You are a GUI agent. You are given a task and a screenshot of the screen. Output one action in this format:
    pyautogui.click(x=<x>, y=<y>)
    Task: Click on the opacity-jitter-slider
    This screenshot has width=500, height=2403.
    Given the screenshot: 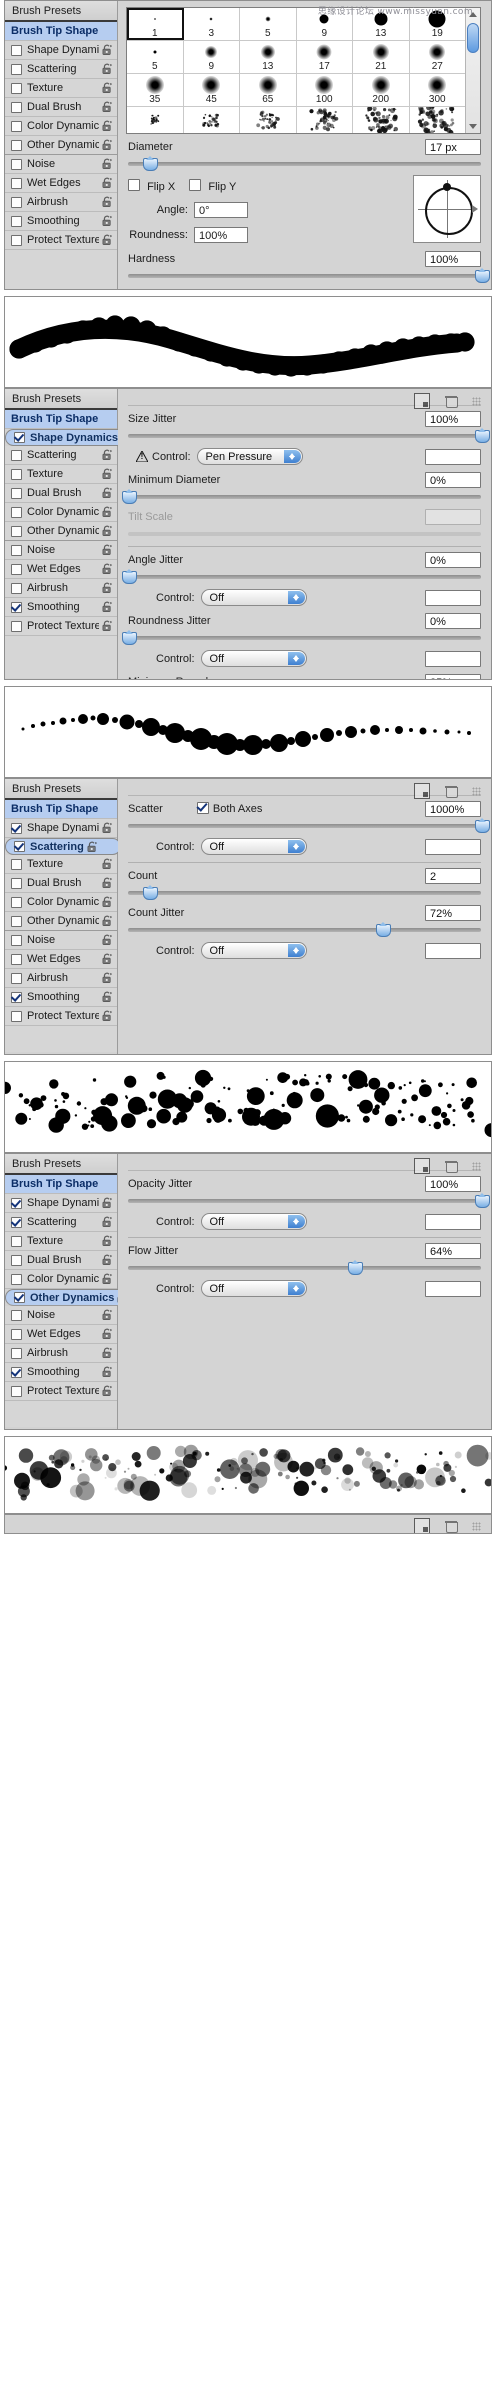 What is the action you would take?
    pyautogui.click(x=309, y=1200)
    